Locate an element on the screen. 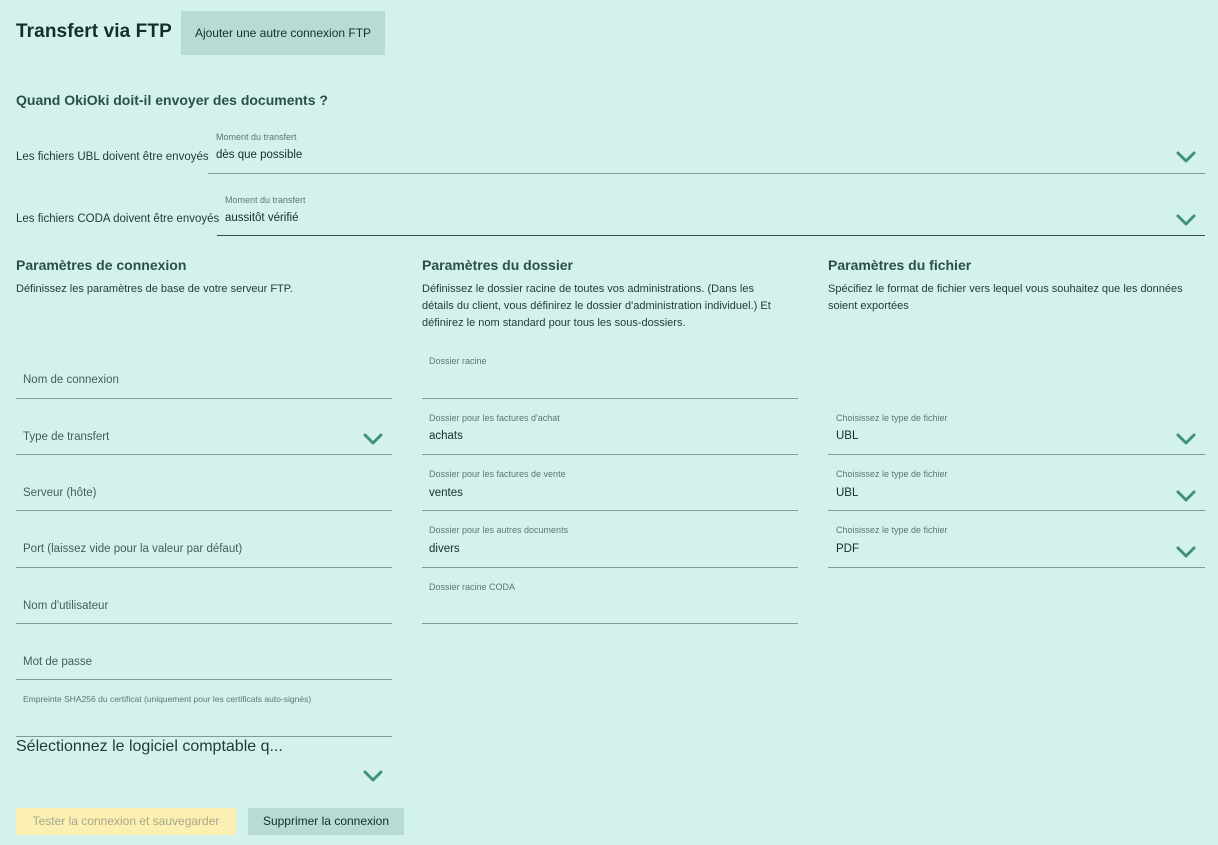  coda-root-folder-input: Dossier racine CODA is located at coordinates (610, 596).